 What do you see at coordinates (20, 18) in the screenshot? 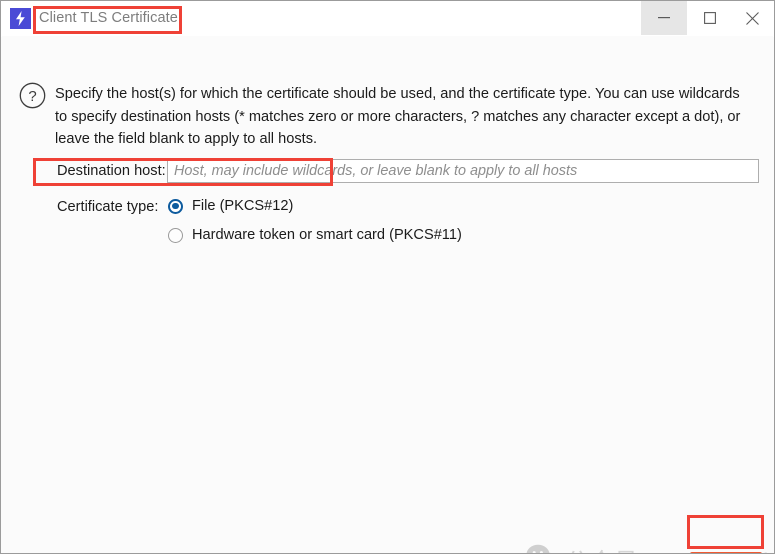
I see `lightning-bolt-icon` at bounding box center [20, 18].